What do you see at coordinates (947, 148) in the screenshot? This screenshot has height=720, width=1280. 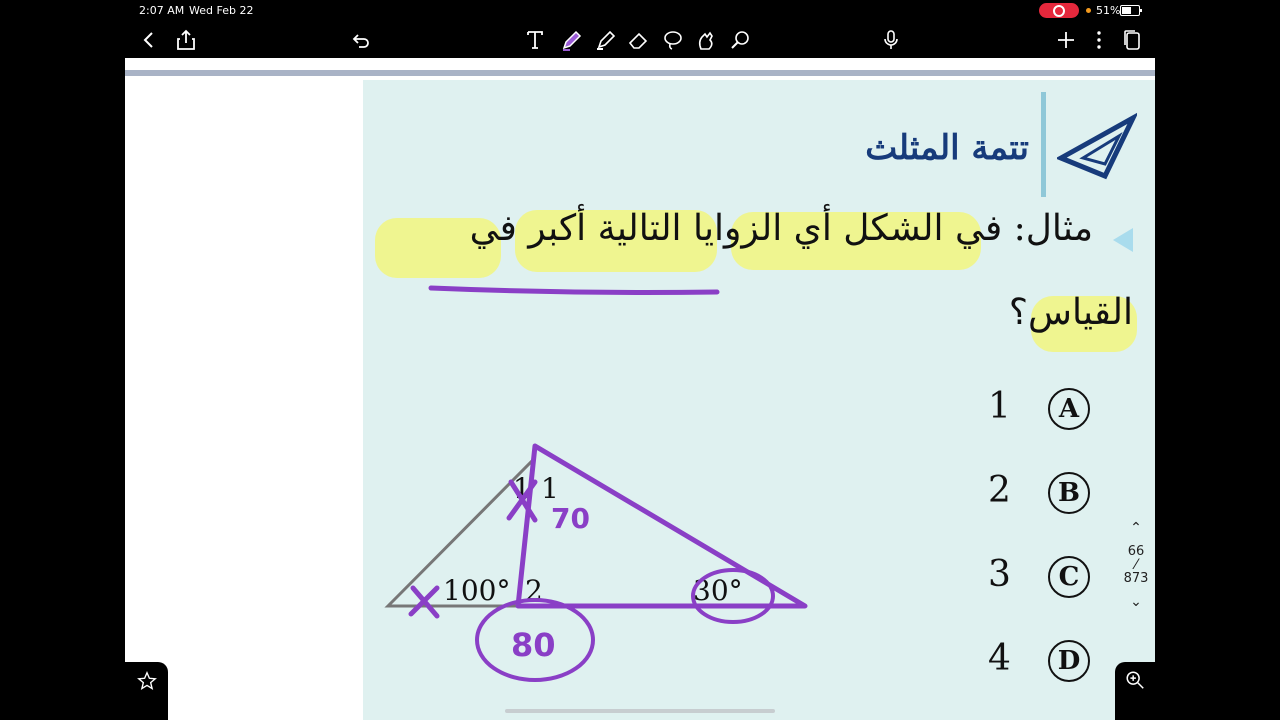 I see `page-title: تتمة المثلث` at bounding box center [947, 148].